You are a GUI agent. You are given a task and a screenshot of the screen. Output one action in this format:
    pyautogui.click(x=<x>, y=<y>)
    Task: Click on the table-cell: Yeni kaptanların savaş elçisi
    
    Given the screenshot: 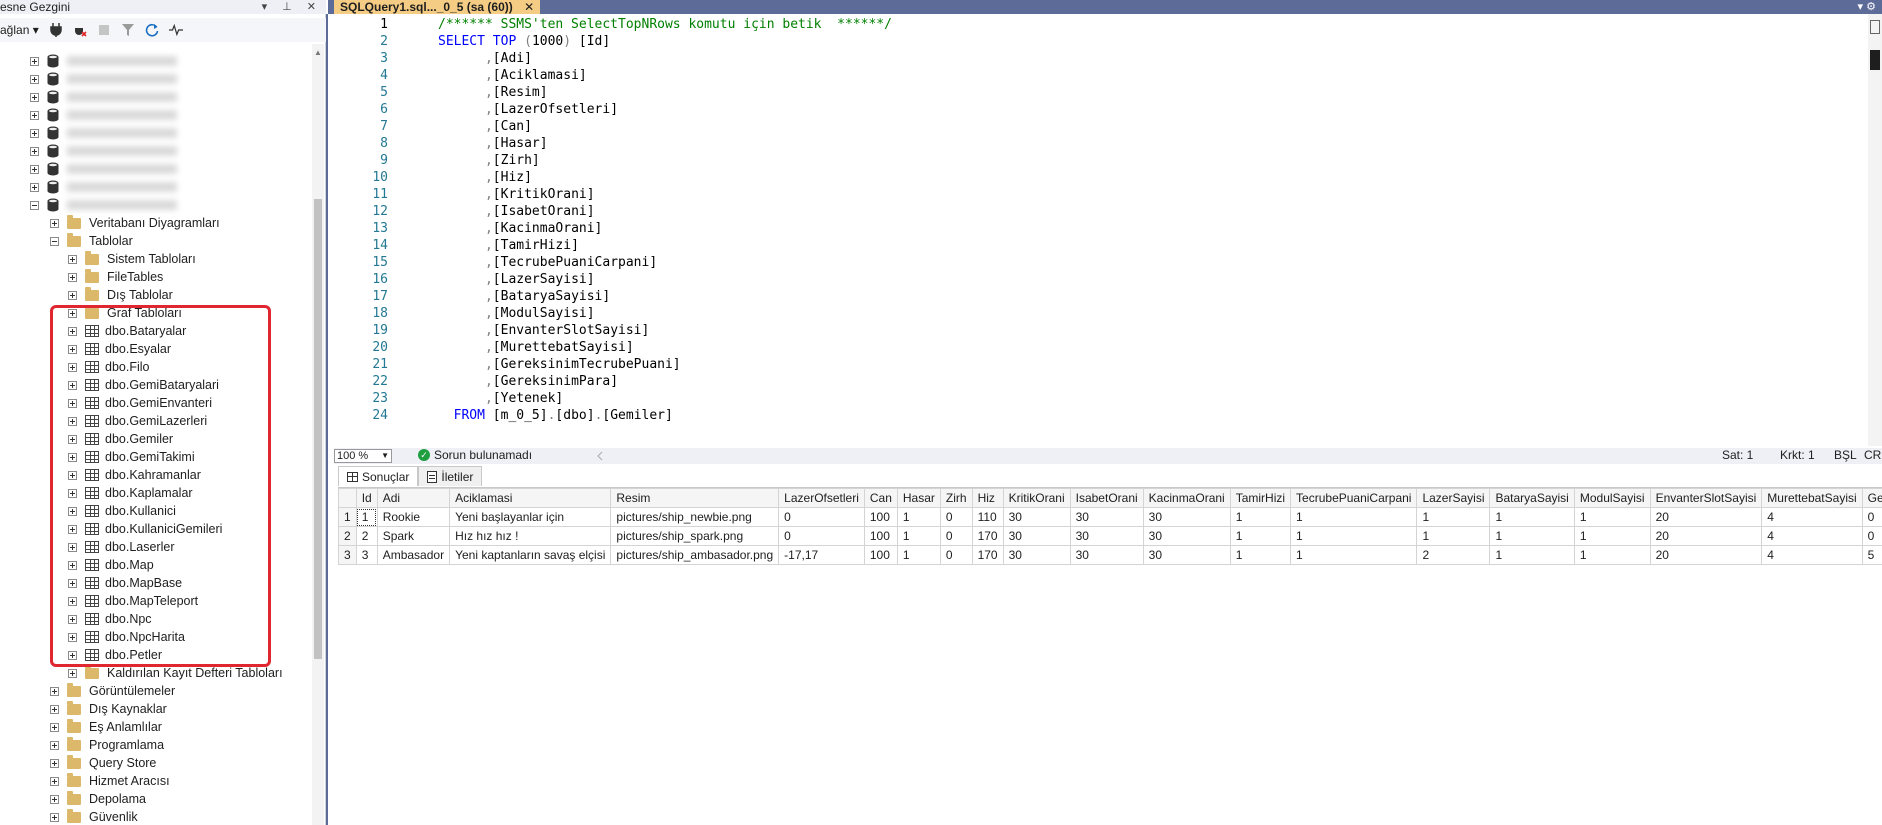 What is the action you would take?
    pyautogui.click(x=530, y=555)
    